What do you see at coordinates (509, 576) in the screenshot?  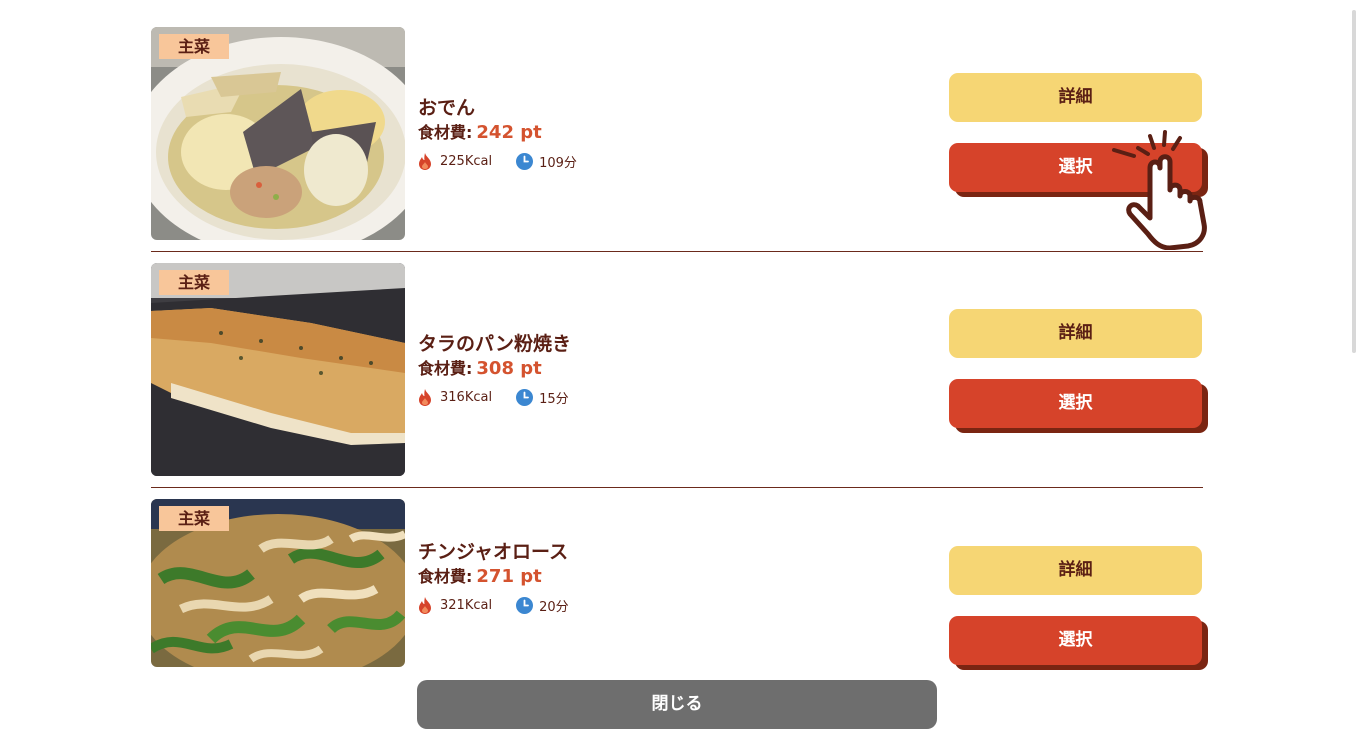 I see `cost-value: 271 pt` at bounding box center [509, 576].